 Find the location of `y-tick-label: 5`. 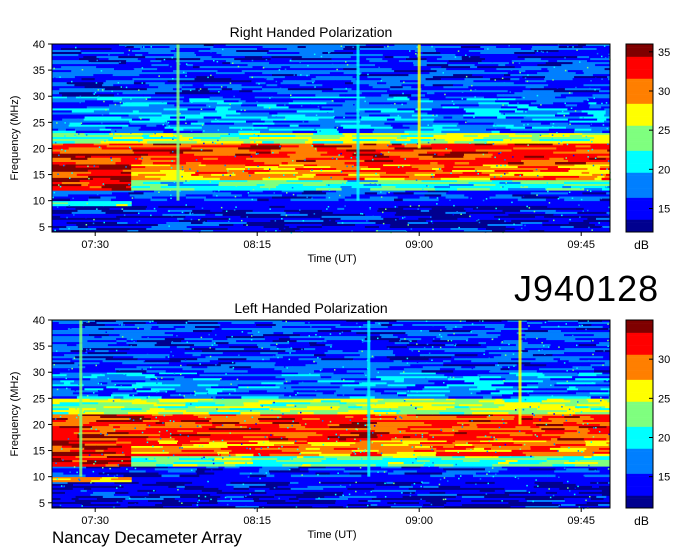

y-tick-label: 5 is located at coordinates (42, 228).